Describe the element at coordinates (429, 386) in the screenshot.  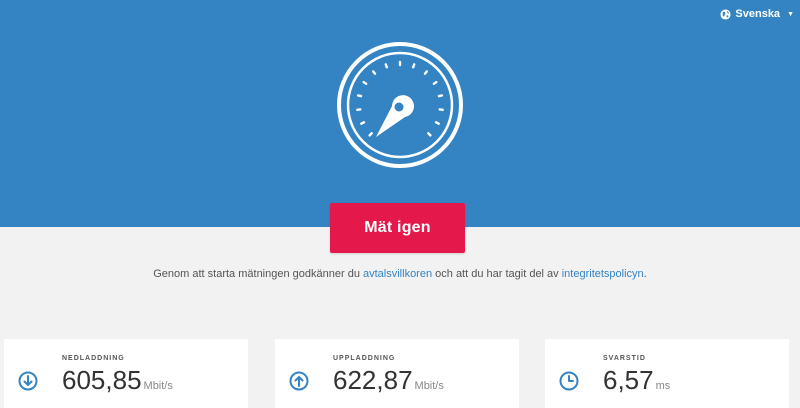
I see `upload-unit: Mbit/s` at that location.